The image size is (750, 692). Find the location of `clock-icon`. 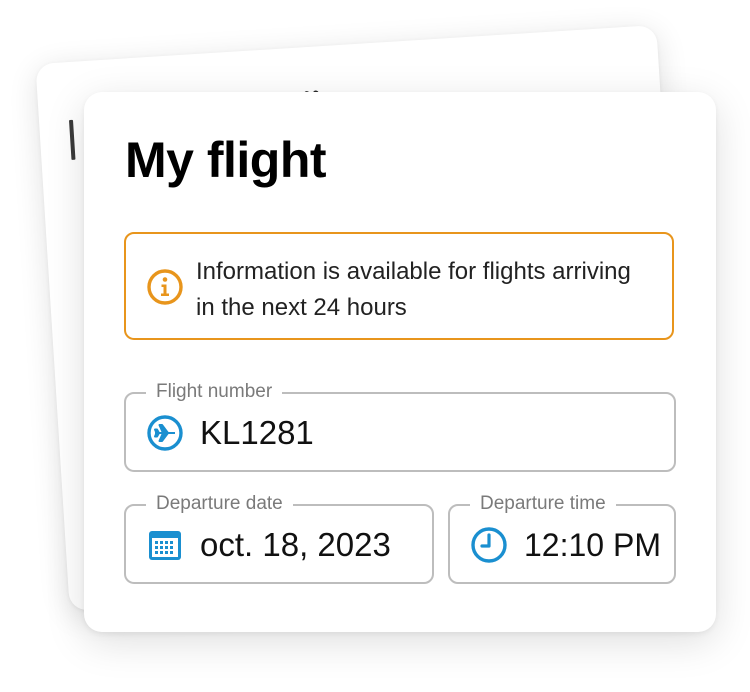

clock-icon is located at coordinates (489, 545).